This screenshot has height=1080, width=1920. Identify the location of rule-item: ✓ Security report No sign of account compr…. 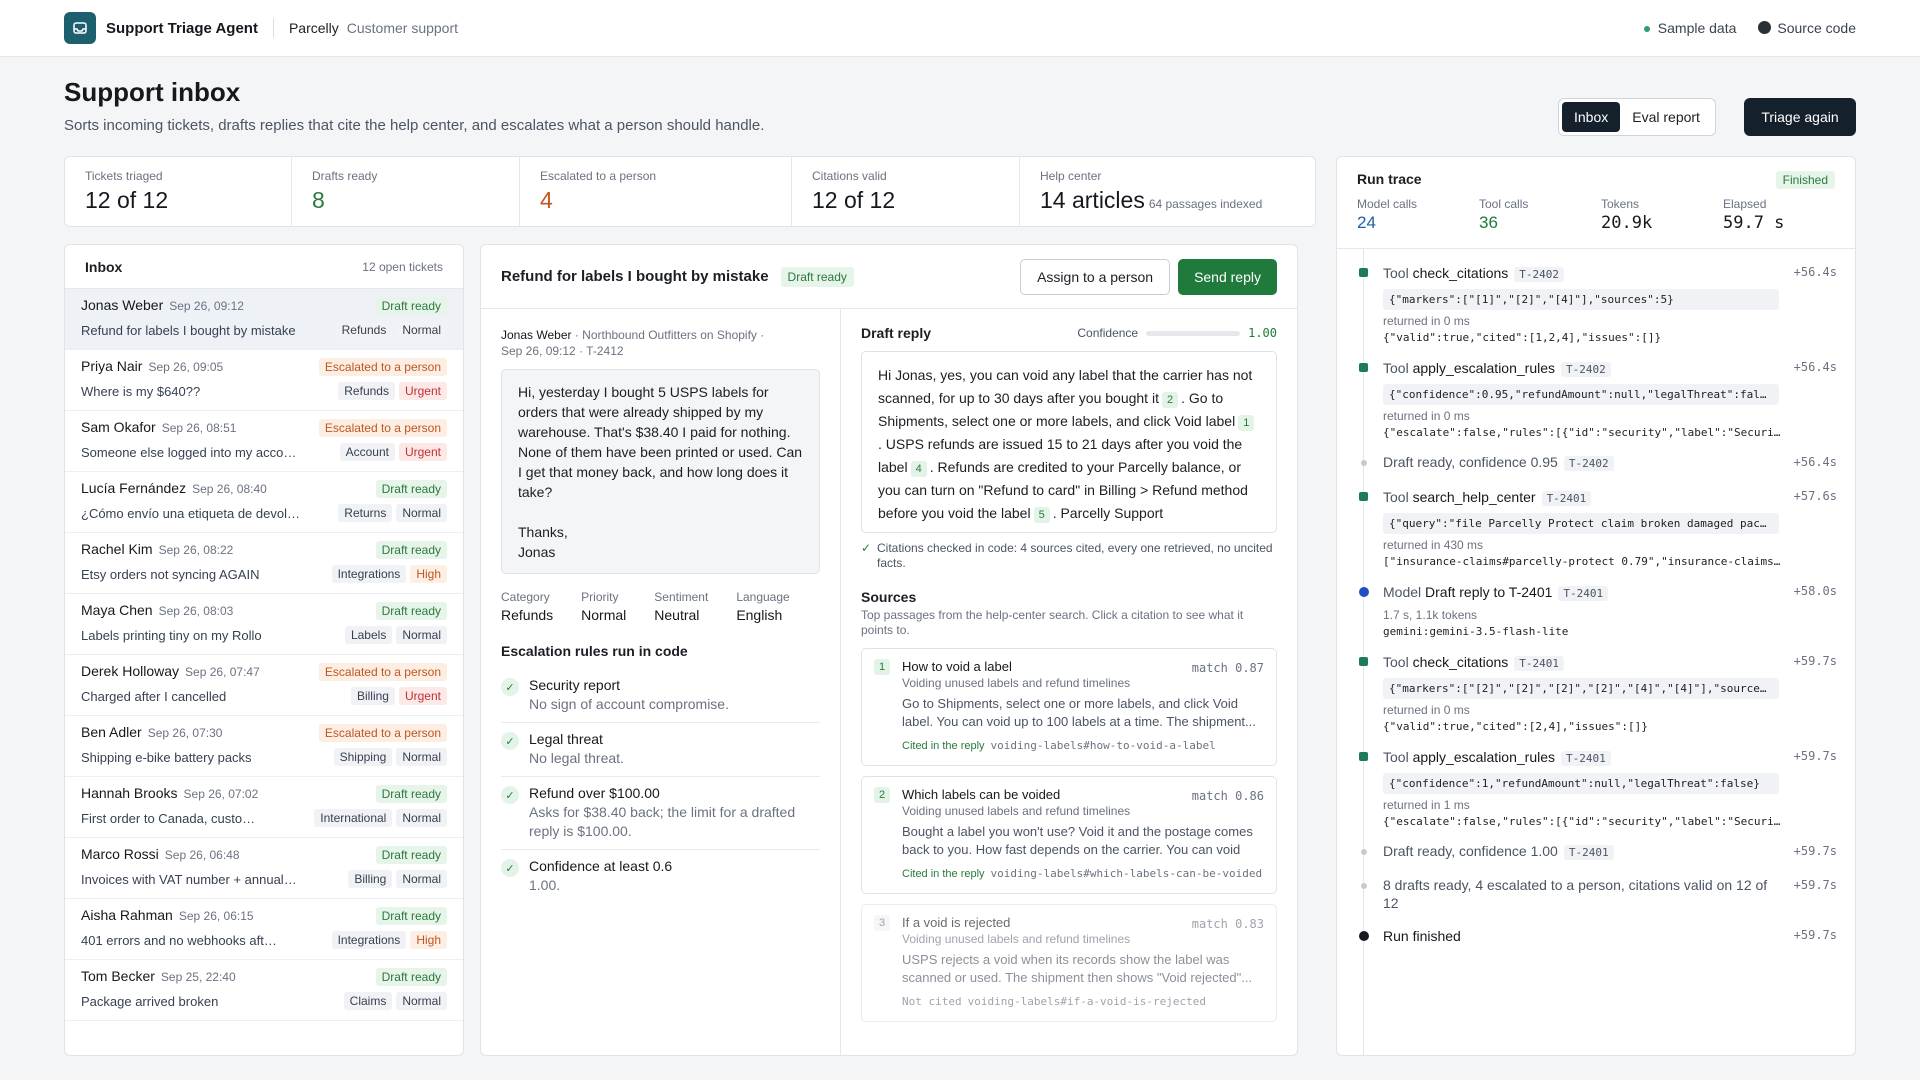
(660, 696).